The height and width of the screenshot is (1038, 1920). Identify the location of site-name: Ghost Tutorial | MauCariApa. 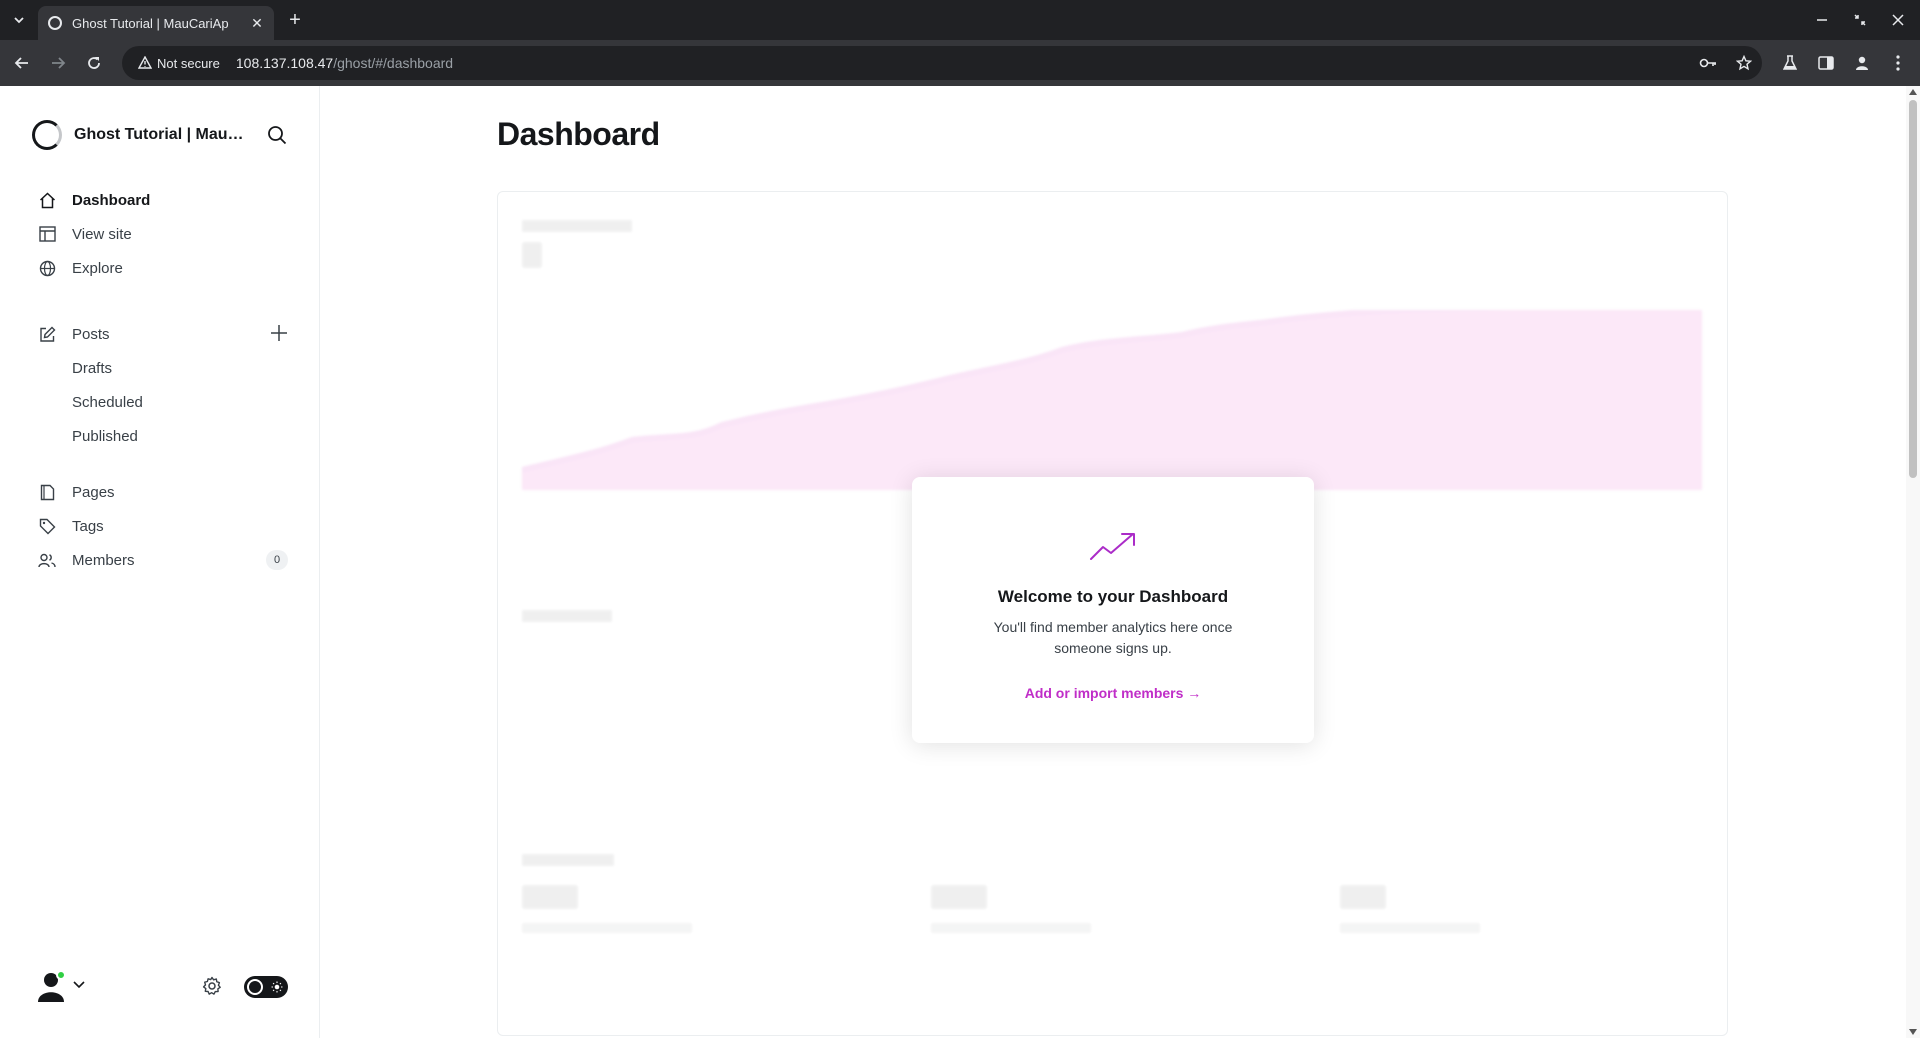
(162, 134).